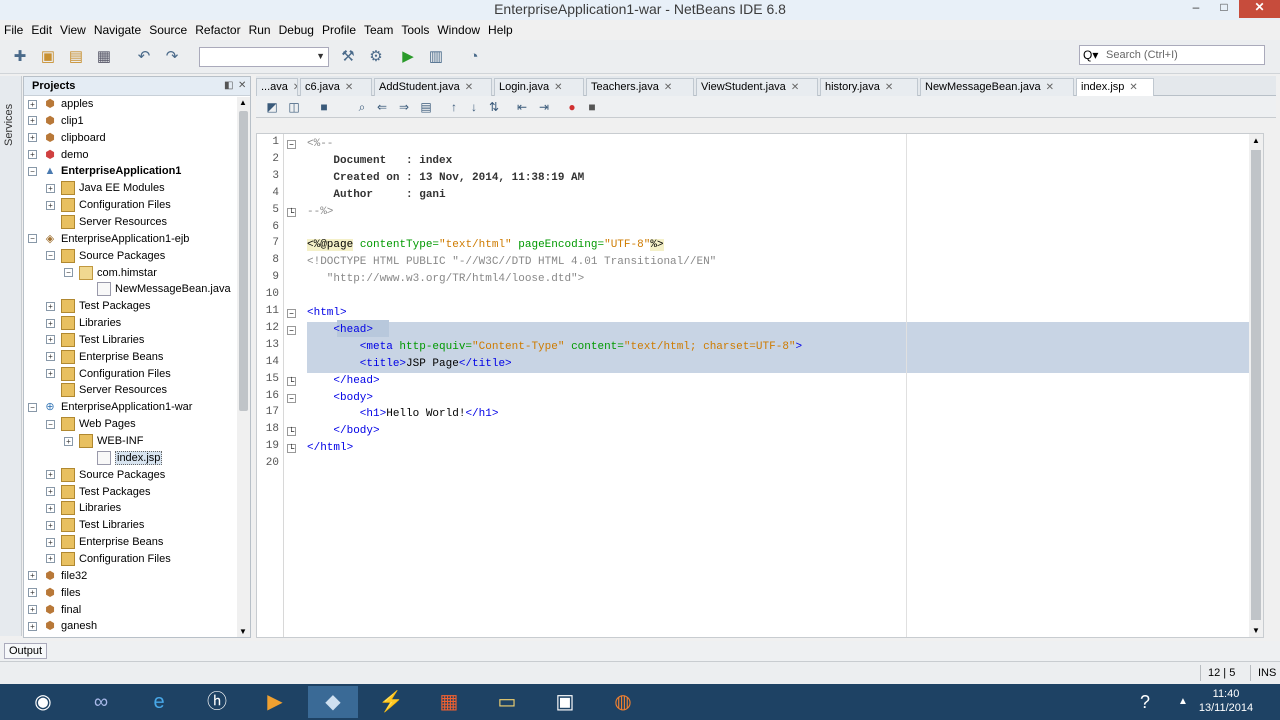 This screenshot has height=720, width=1280. I want to click on tree-item: − ⊕ EnterpriseApplication1-war, so click(110, 408).